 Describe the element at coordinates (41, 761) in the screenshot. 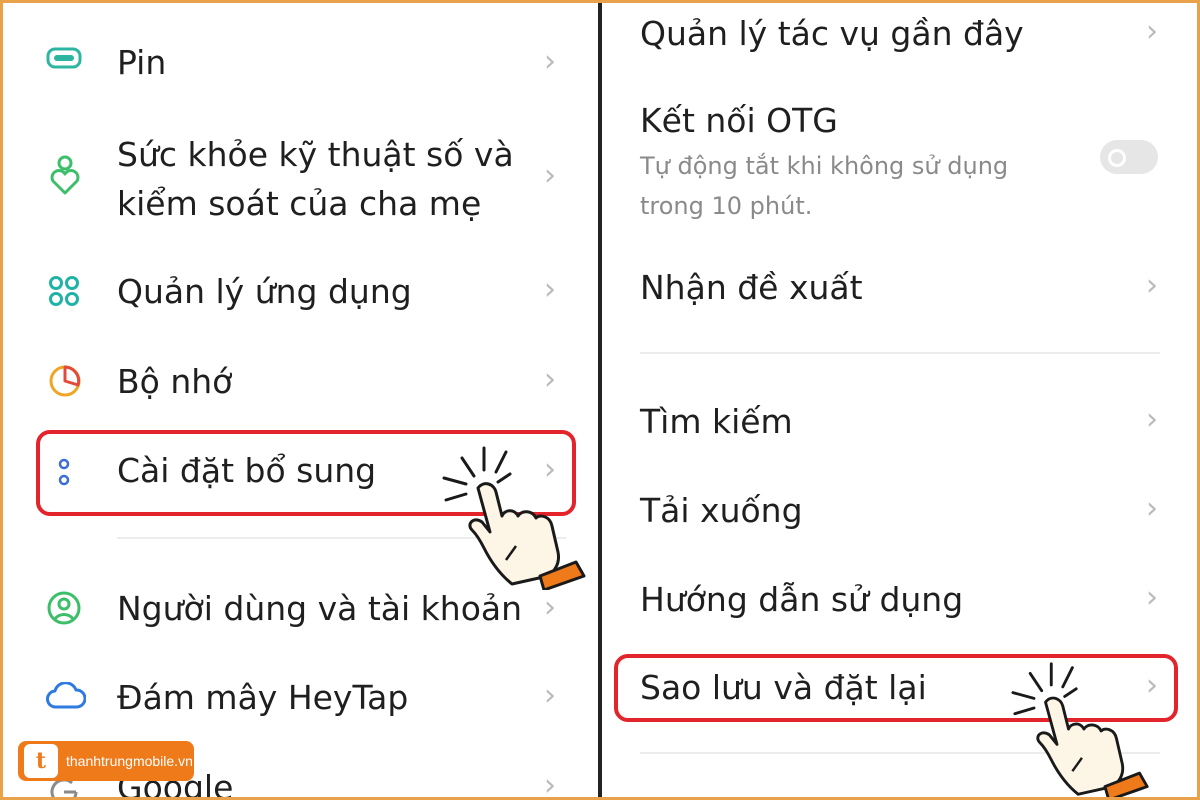

I see `brand-logo-icon: t` at that location.